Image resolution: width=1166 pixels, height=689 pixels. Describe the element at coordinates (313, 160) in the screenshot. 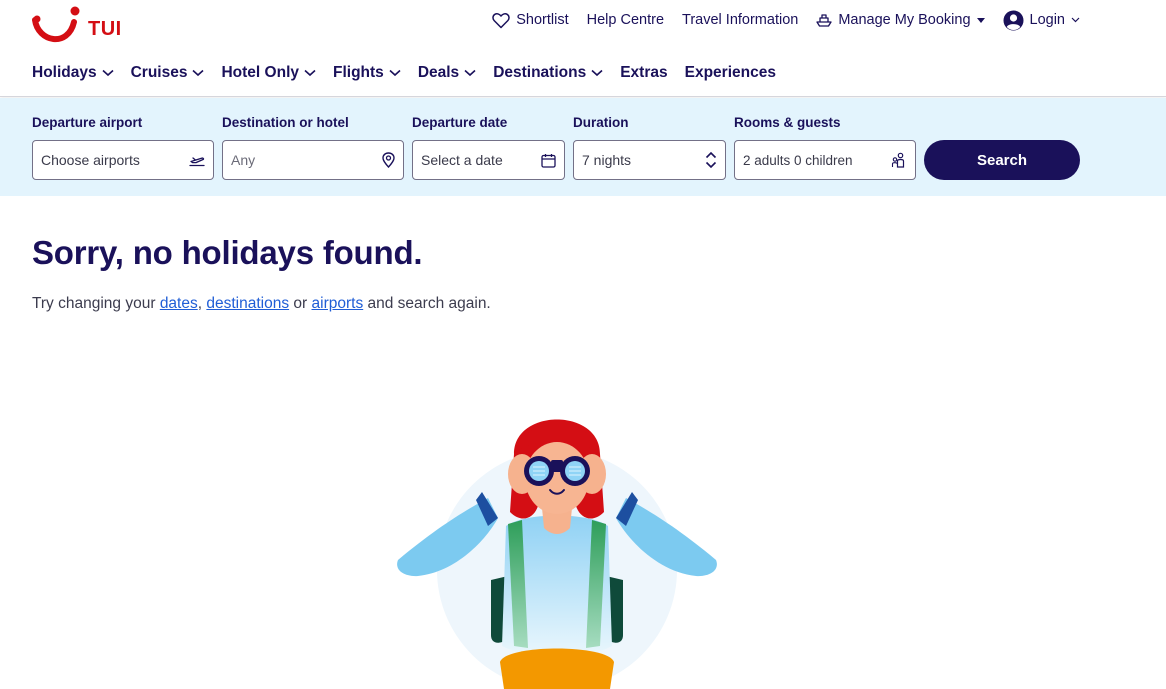

I see `destination-input: Any` at that location.